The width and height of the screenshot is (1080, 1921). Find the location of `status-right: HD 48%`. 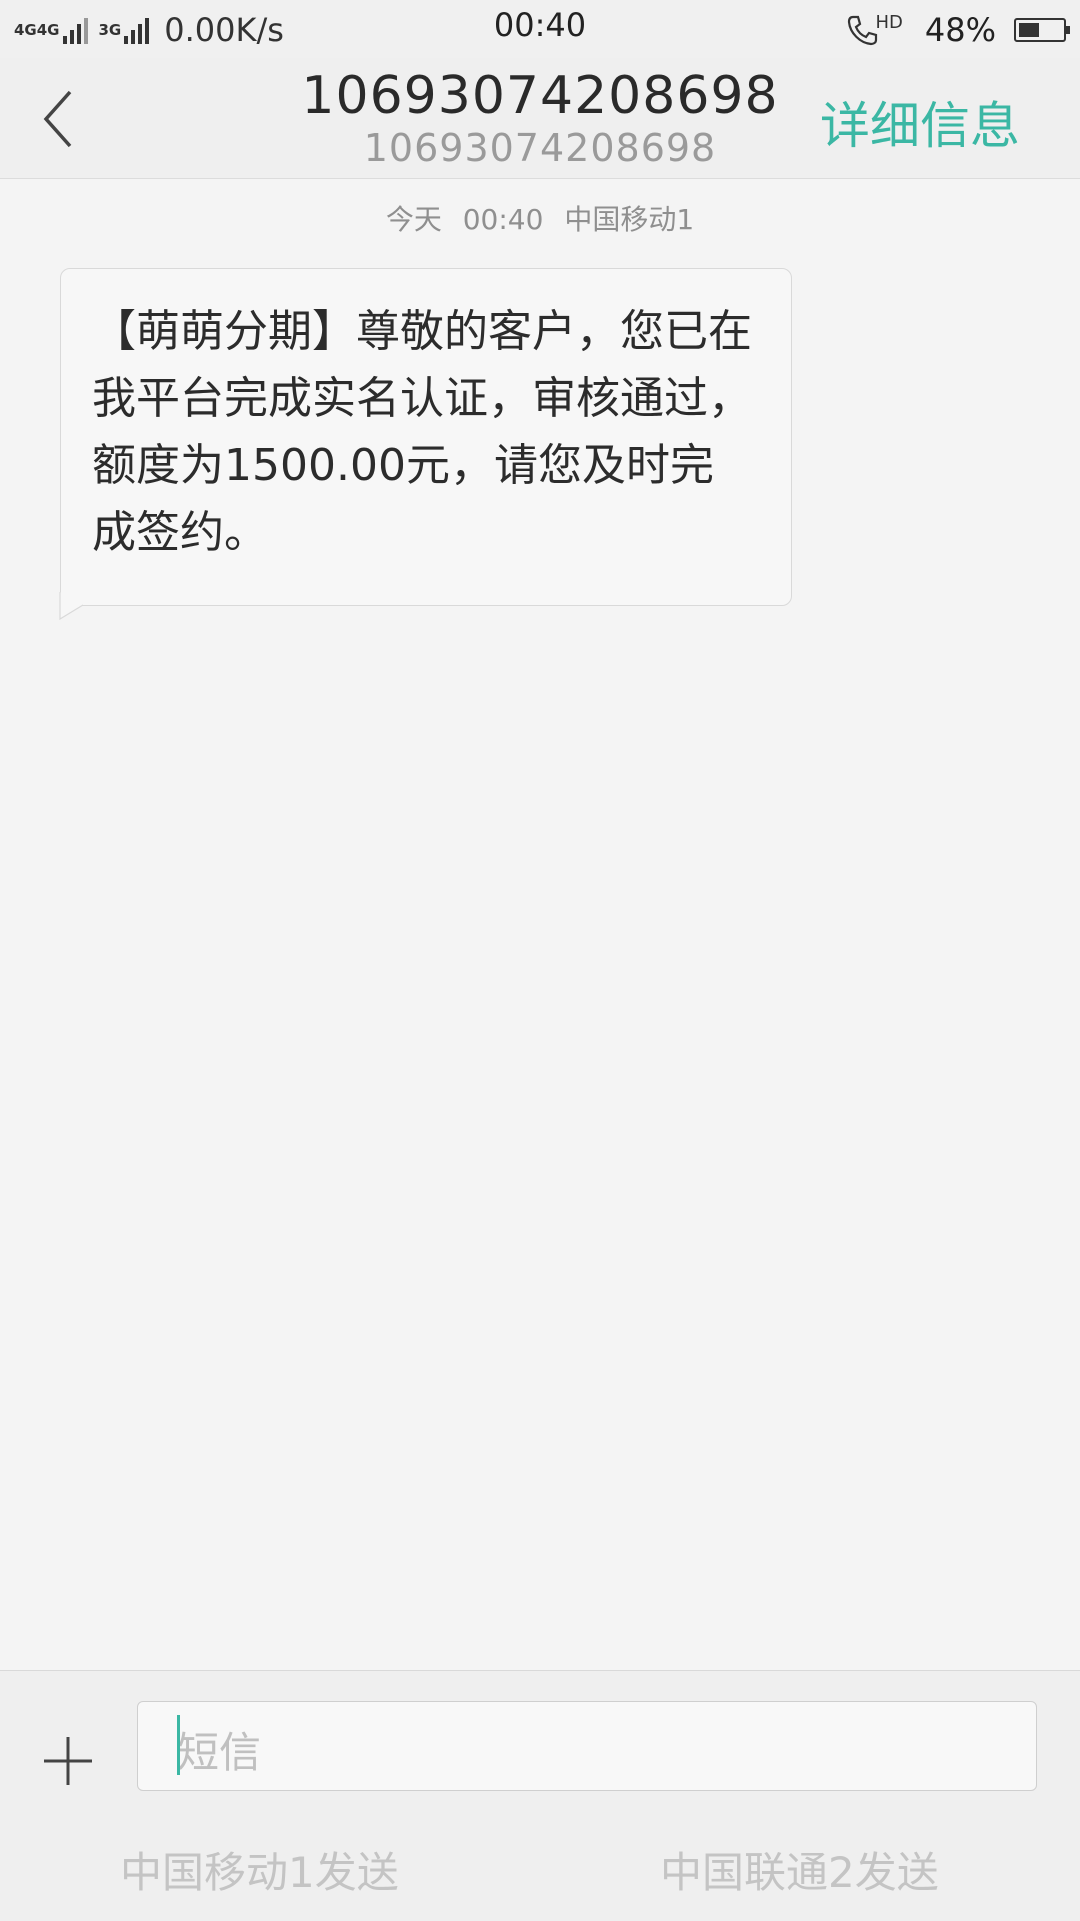

status-right: HD 48% is located at coordinates (957, 30).